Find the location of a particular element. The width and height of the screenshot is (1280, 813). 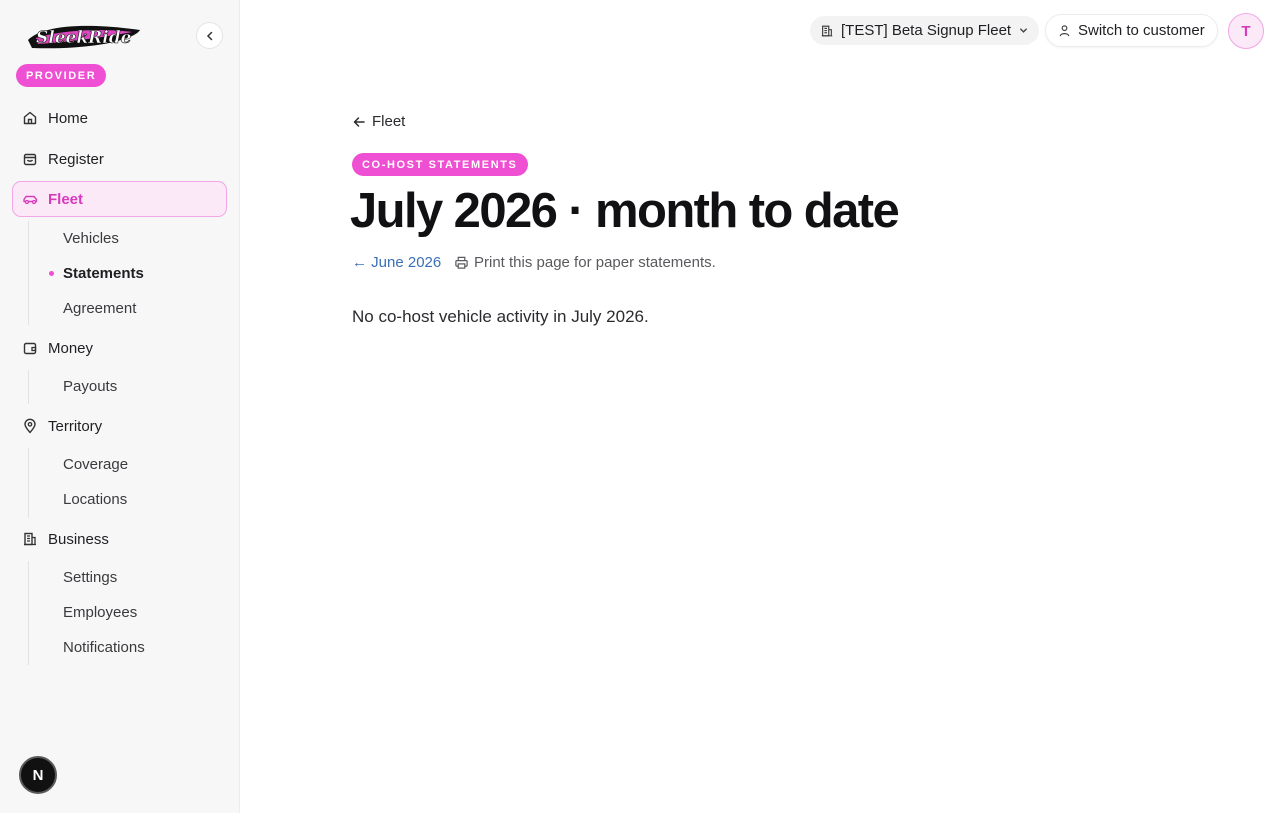

provider-badge: PROVIDER is located at coordinates (61, 75).